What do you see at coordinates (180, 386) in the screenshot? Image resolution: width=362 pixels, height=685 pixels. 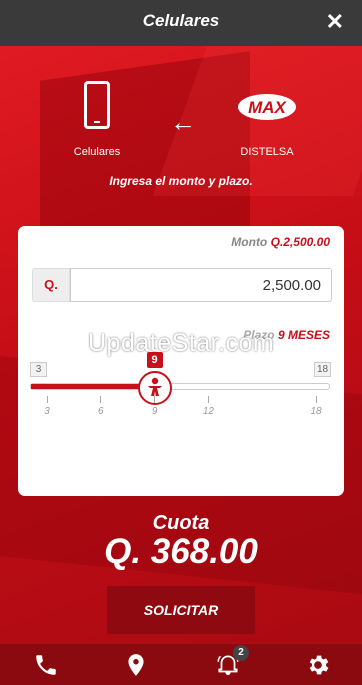 I see `term-slider-track` at bounding box center [180, 386].